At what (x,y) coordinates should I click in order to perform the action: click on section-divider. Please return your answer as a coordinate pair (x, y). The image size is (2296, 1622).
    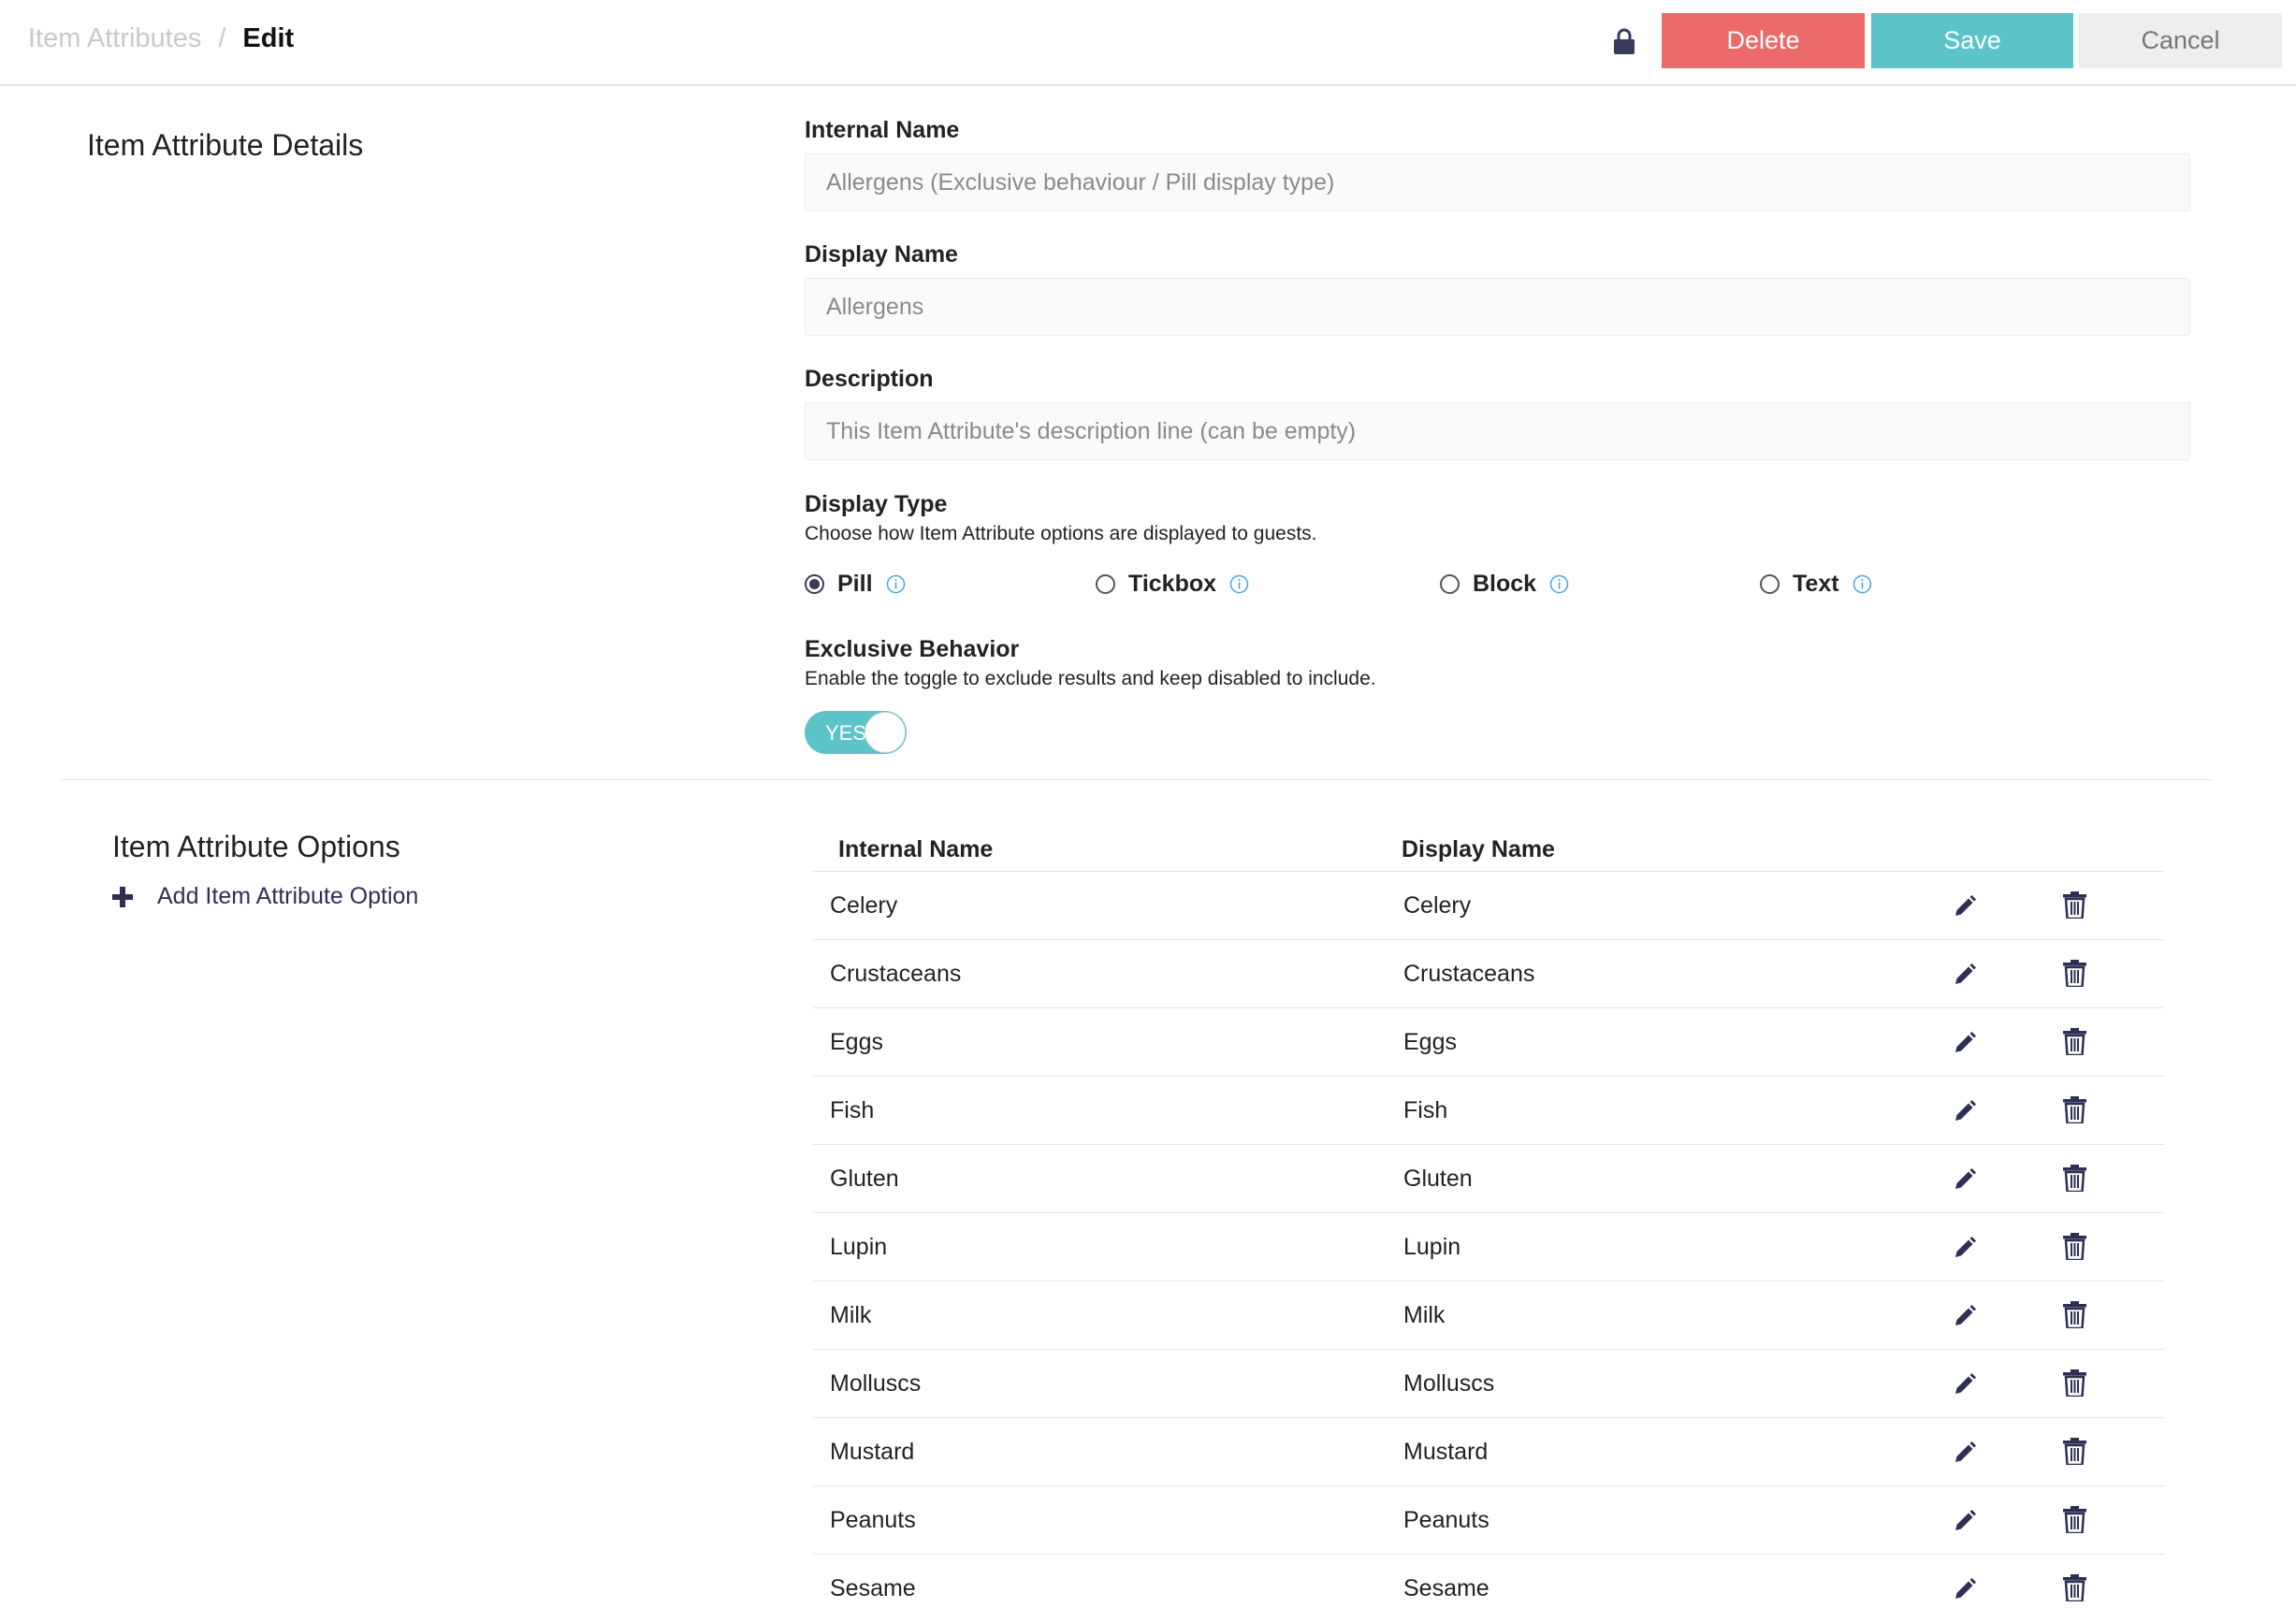
    Looking at the image, I should click on (1137, 780).